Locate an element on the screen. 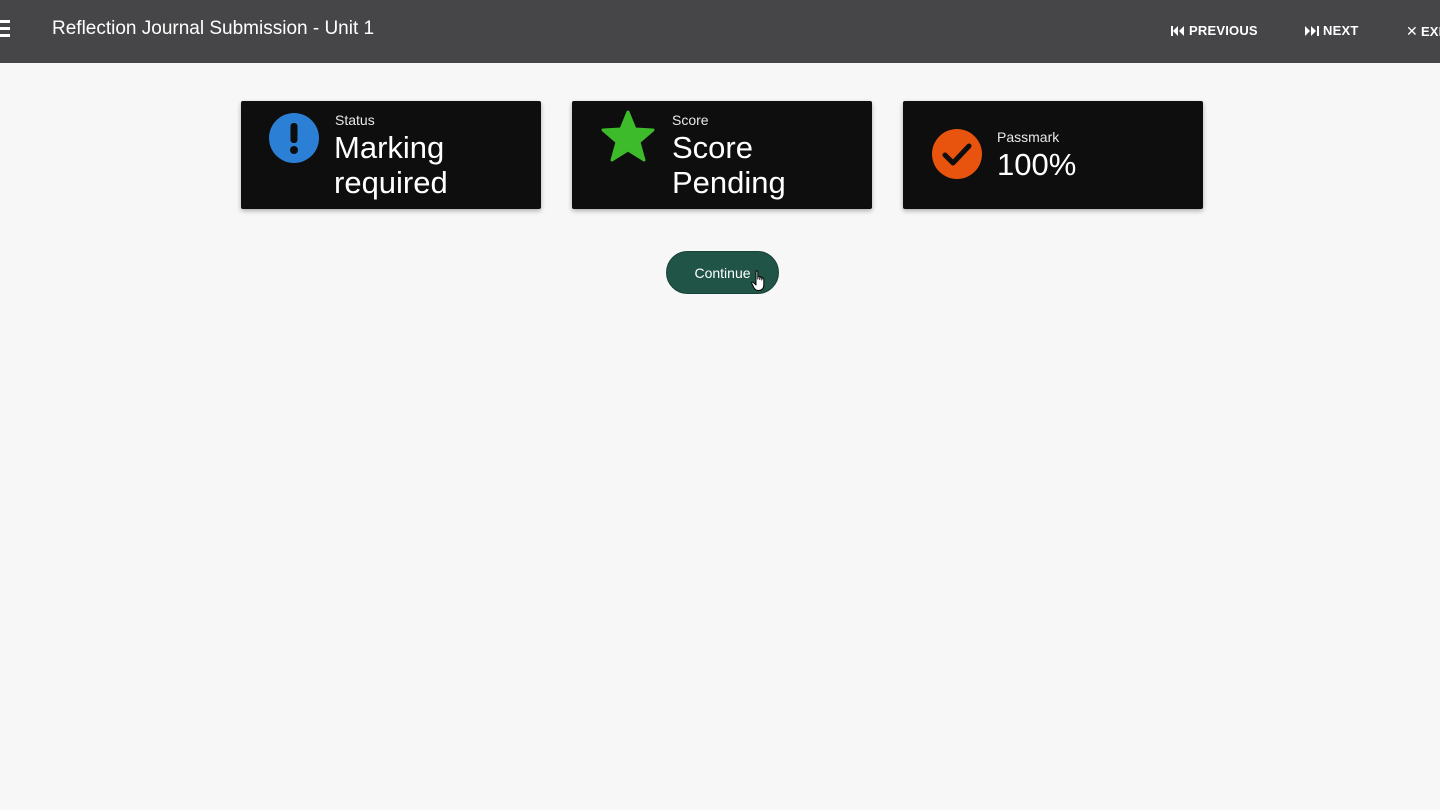  previous-label: PREVIOUS is located at coordinates (1223, 30).